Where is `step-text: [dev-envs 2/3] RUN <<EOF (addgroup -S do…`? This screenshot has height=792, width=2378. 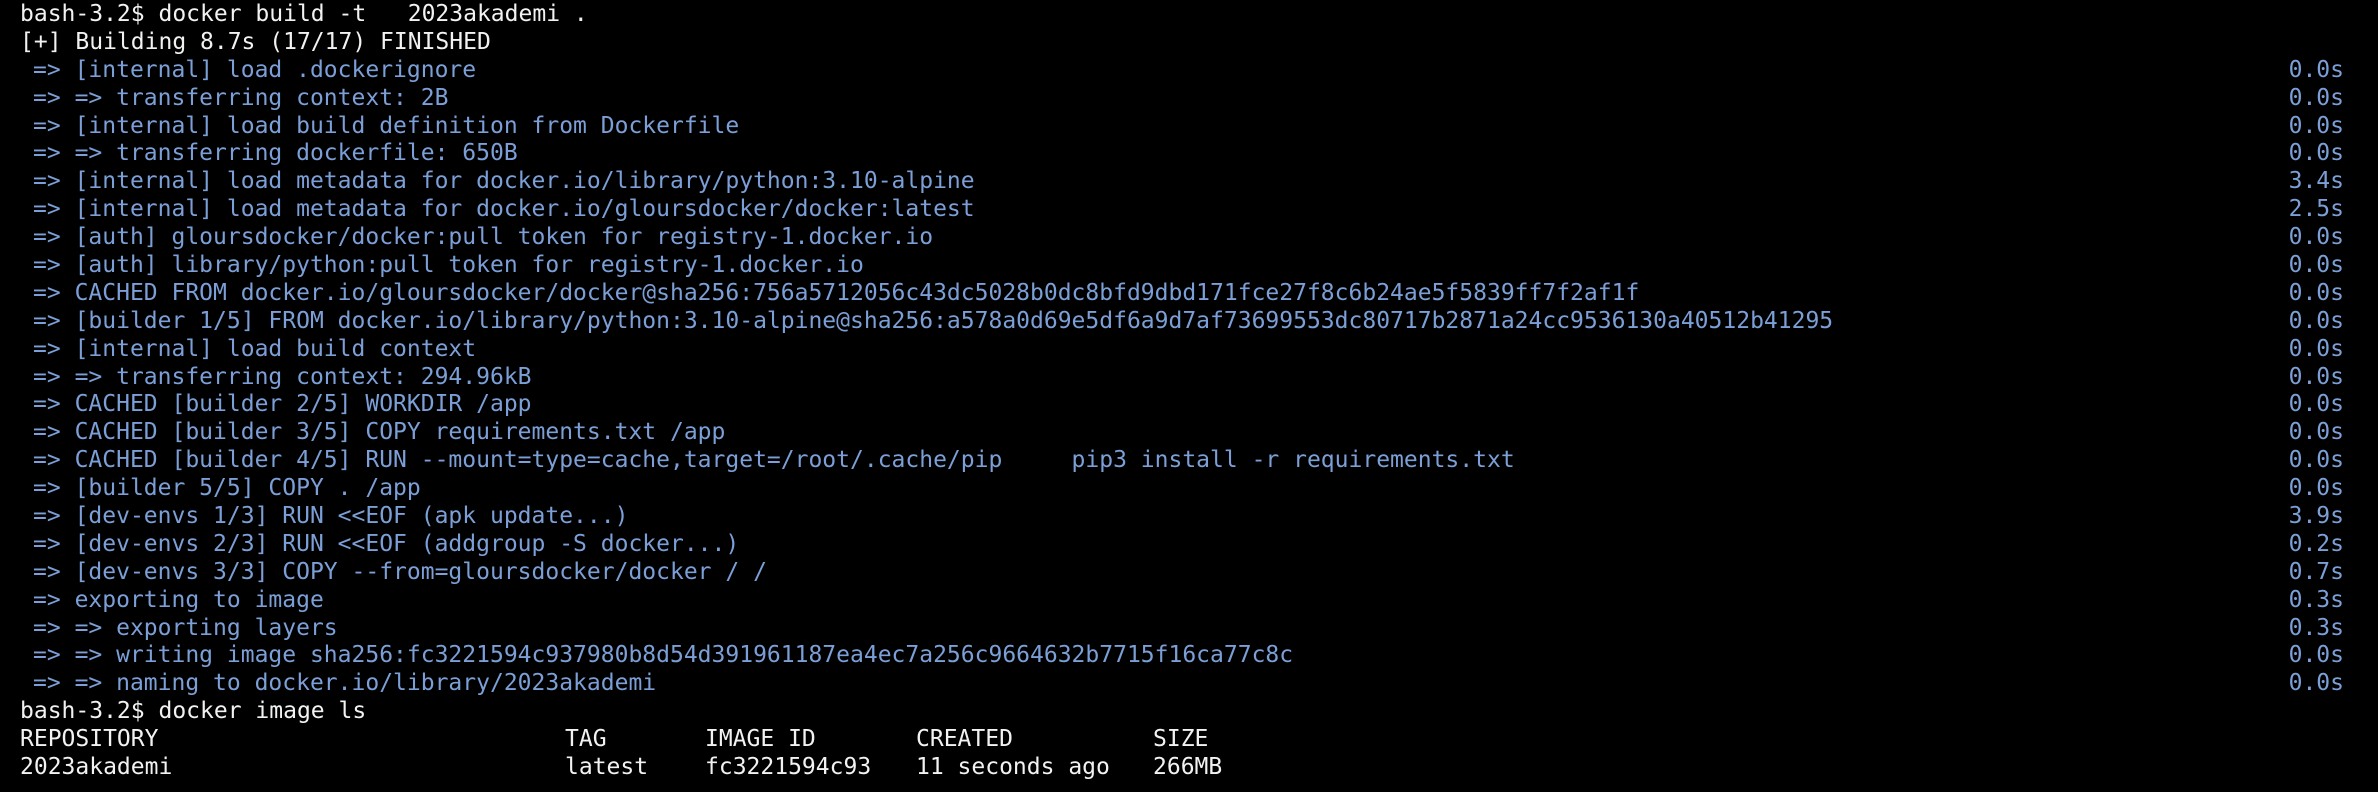 step-text: [dev-envs 2/3] RUN <<EOF (addgroup -S do… is located at coordinates (407, 543).